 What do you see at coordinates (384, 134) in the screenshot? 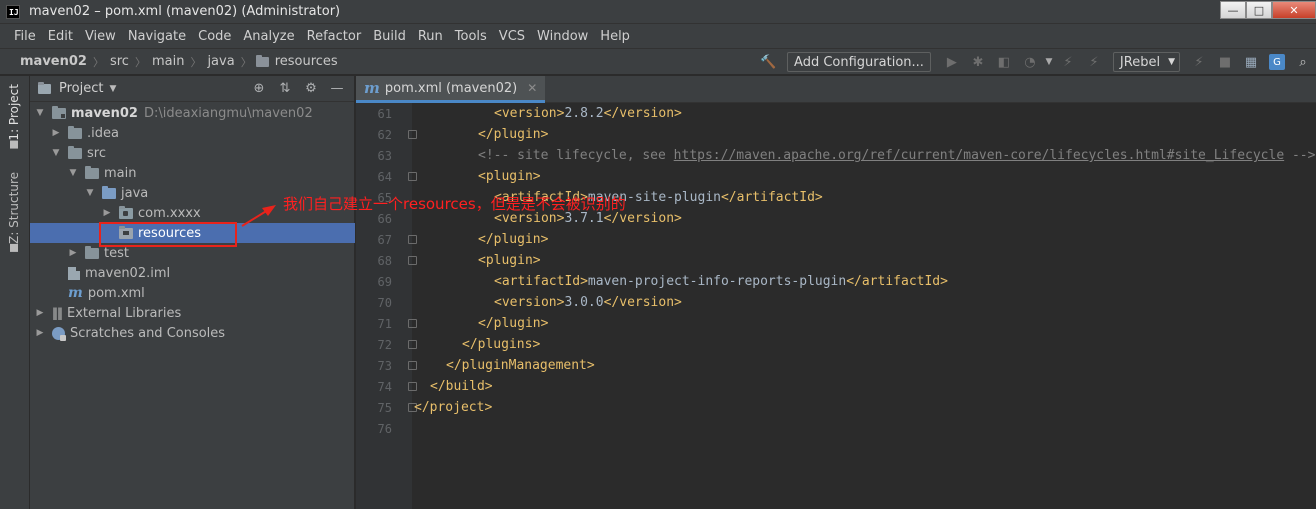
I see `line-number: 62` at bounding box center [384, 134].